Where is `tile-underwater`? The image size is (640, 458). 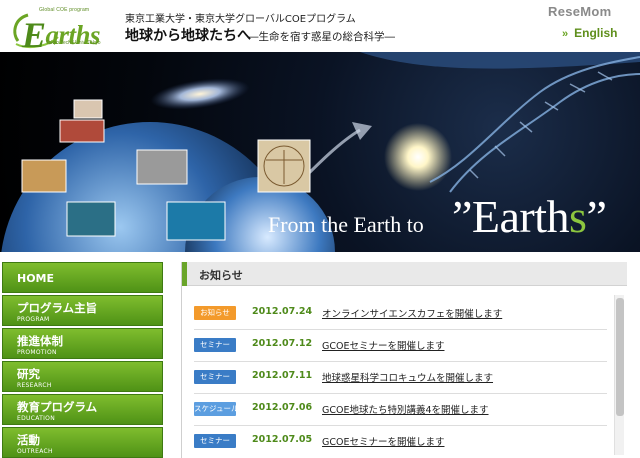
tile-underwater is located at coordinates (91, 219).